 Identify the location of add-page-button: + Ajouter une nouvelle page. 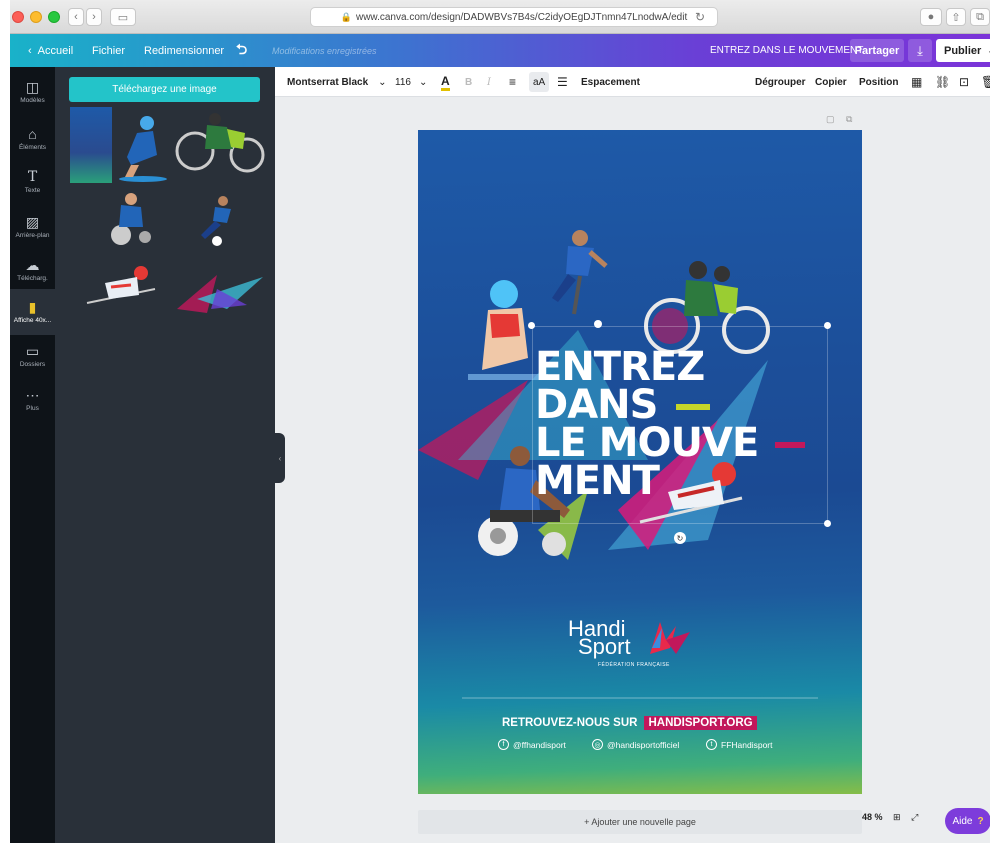
(640, 822).